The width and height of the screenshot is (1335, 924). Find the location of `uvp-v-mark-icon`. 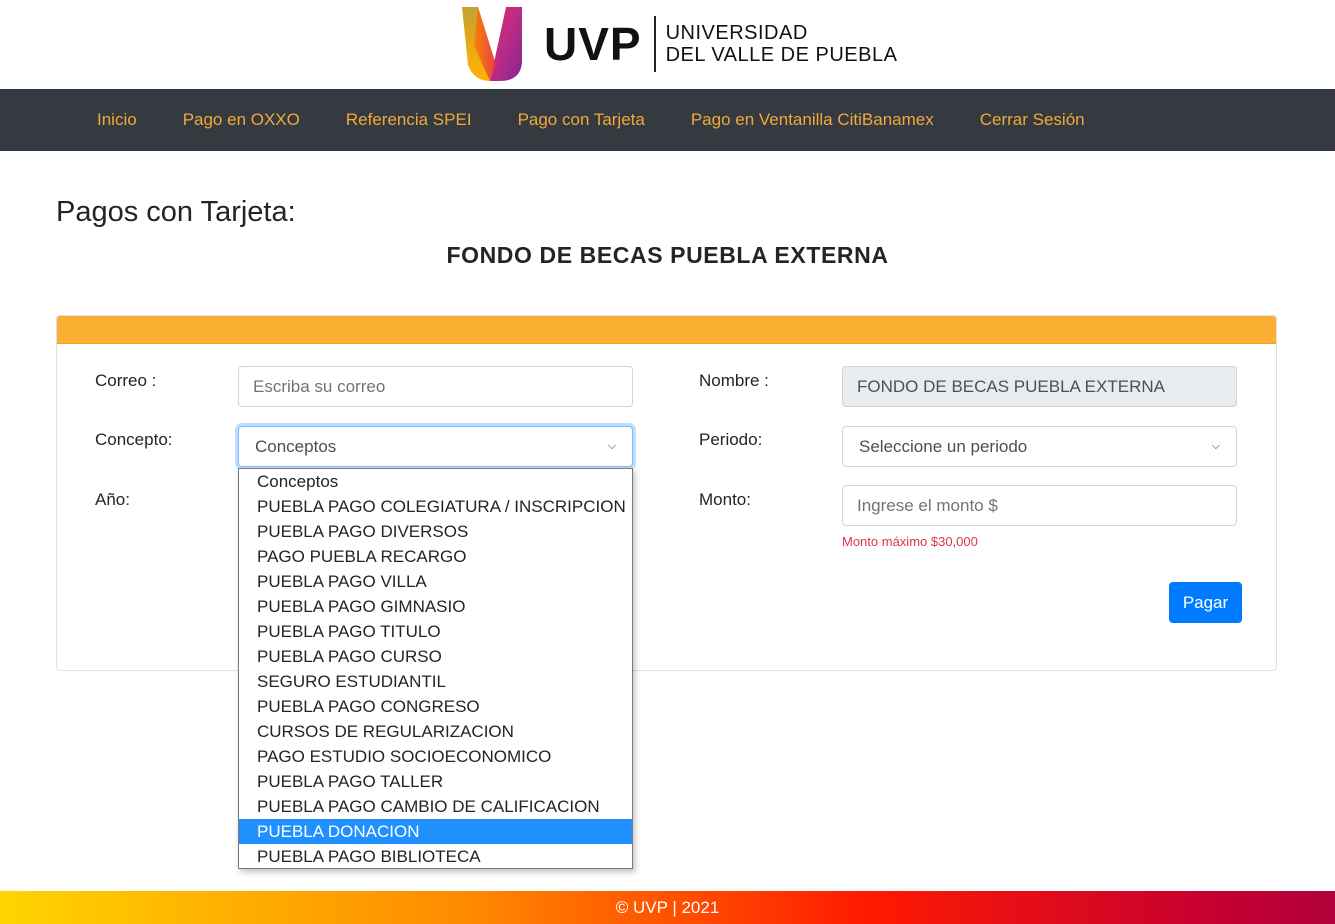

uvp-v-mark-icon is located at coordinates (492, 44).